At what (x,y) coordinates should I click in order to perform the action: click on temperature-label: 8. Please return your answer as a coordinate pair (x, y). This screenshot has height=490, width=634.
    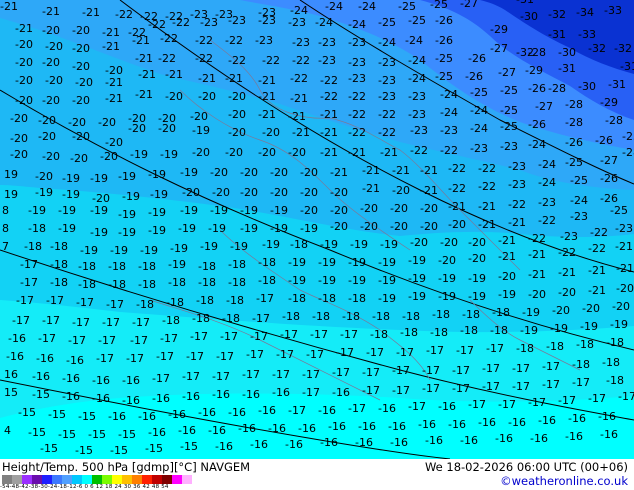
    Looking at the image, I should click on (5, 228).